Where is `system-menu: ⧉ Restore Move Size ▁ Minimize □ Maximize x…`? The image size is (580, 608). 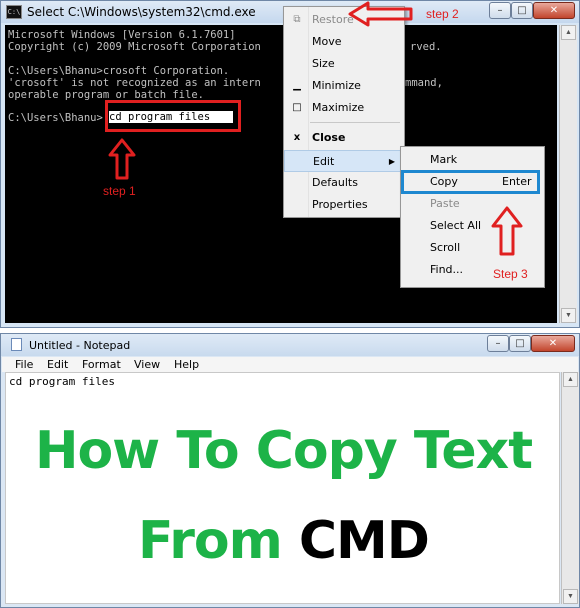 system-menu: ⧉ Restore Move Size ▁ Minimize □ Maximize x… is located at coordinates (344, 112).